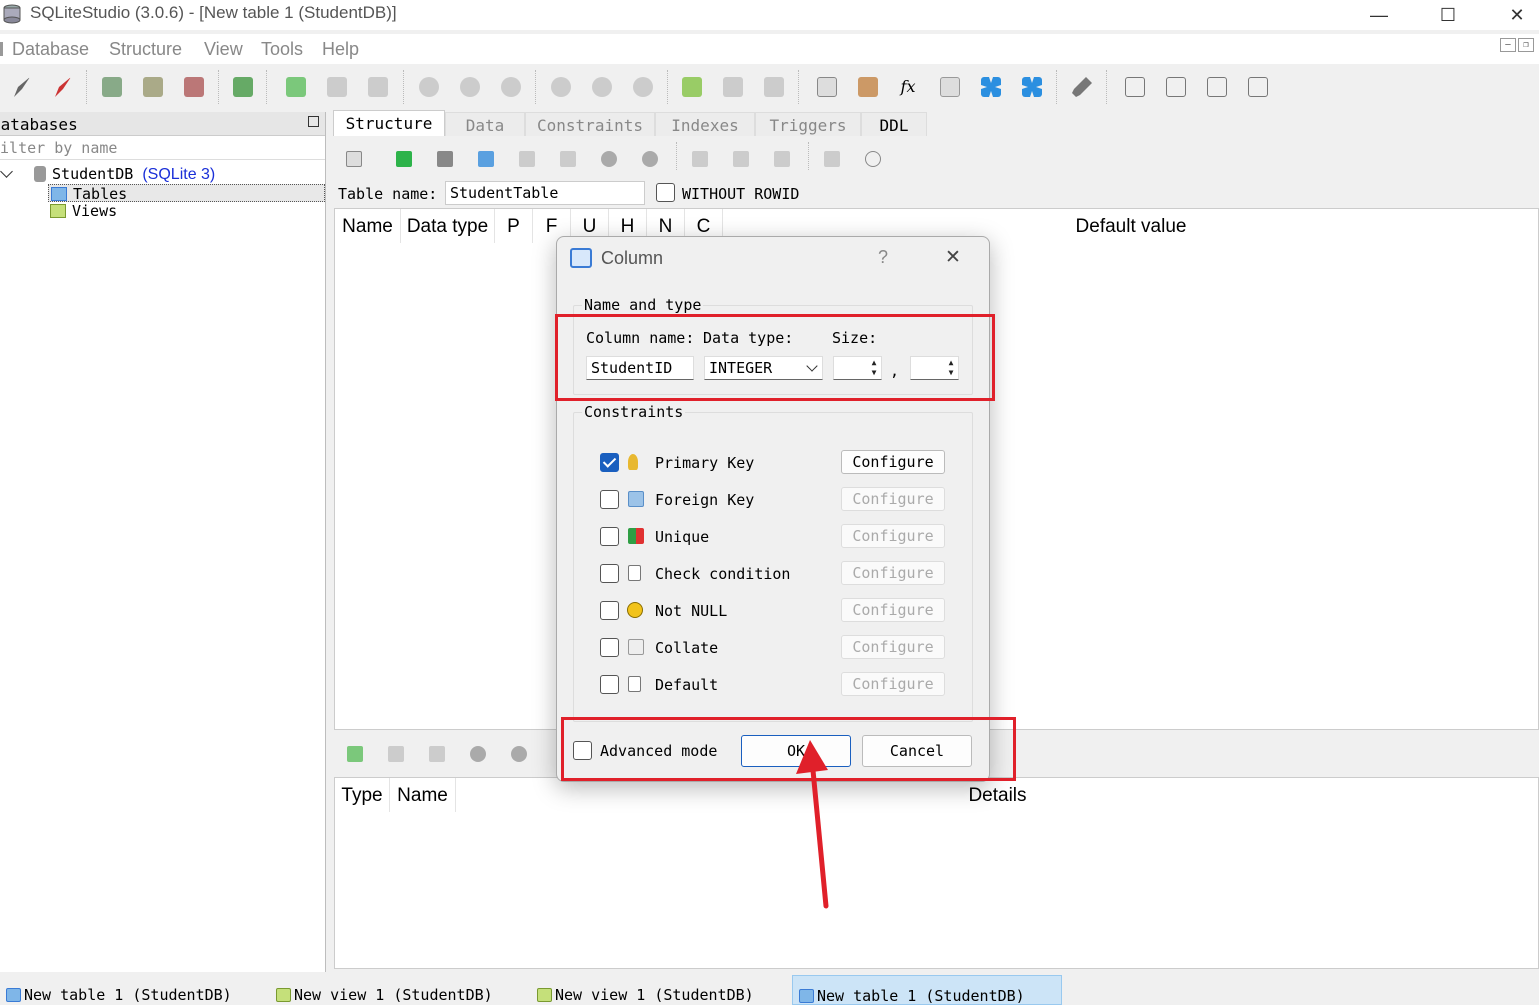 The width and height of the screenshot is (1539, 1005). I want to click on export-structure-icon, so click(741, 159).